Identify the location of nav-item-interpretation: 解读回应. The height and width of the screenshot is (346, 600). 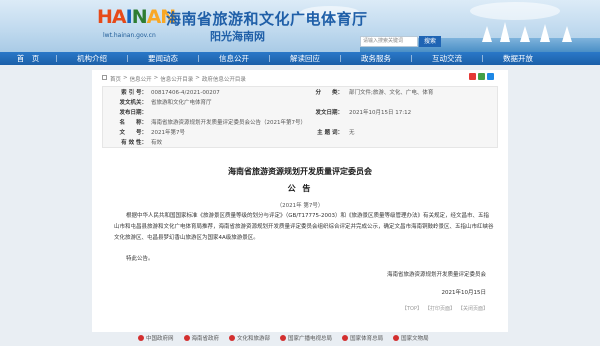
(305, 58).